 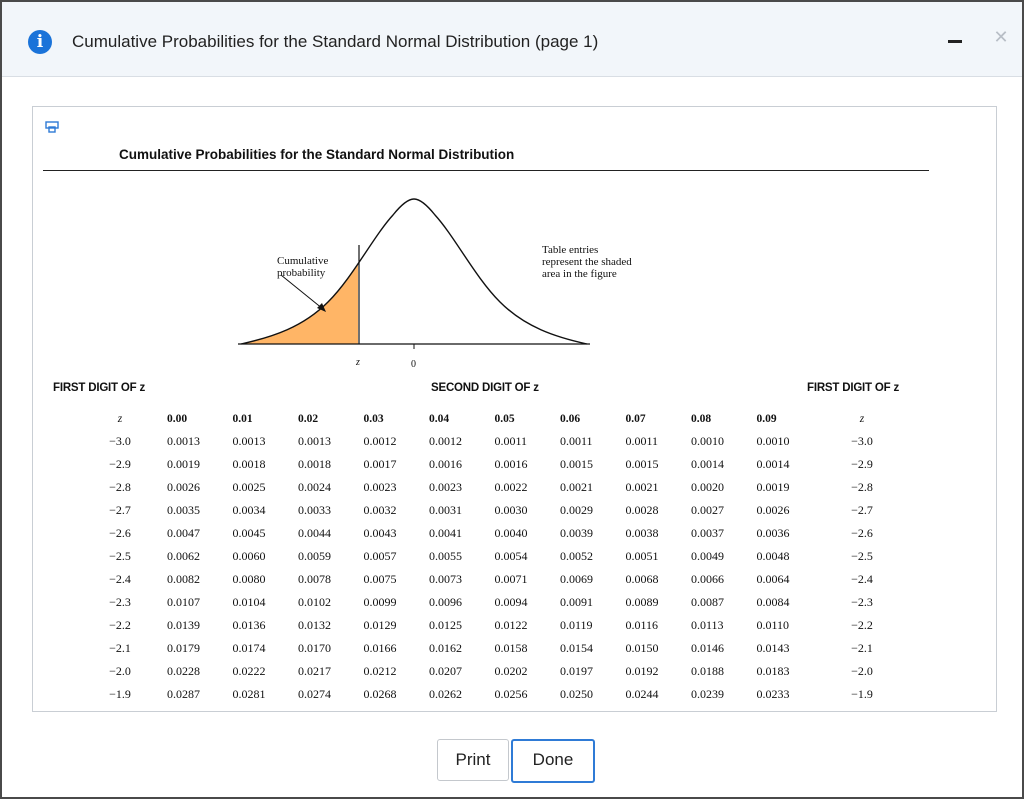 I want to click on cumulative-arrow, so click(x=302, y=292).